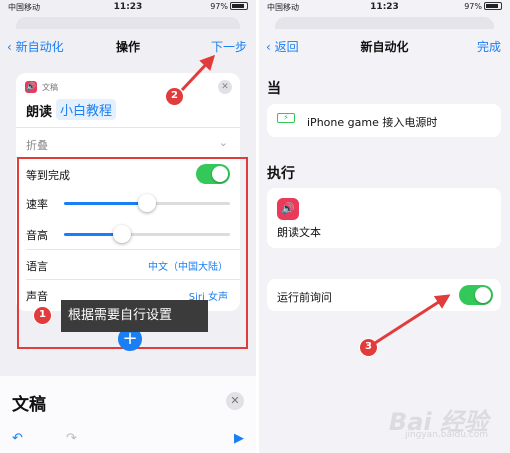 This screenshot has width=510, height=453. I want to click on when-heading: 当, so click(274, 89).